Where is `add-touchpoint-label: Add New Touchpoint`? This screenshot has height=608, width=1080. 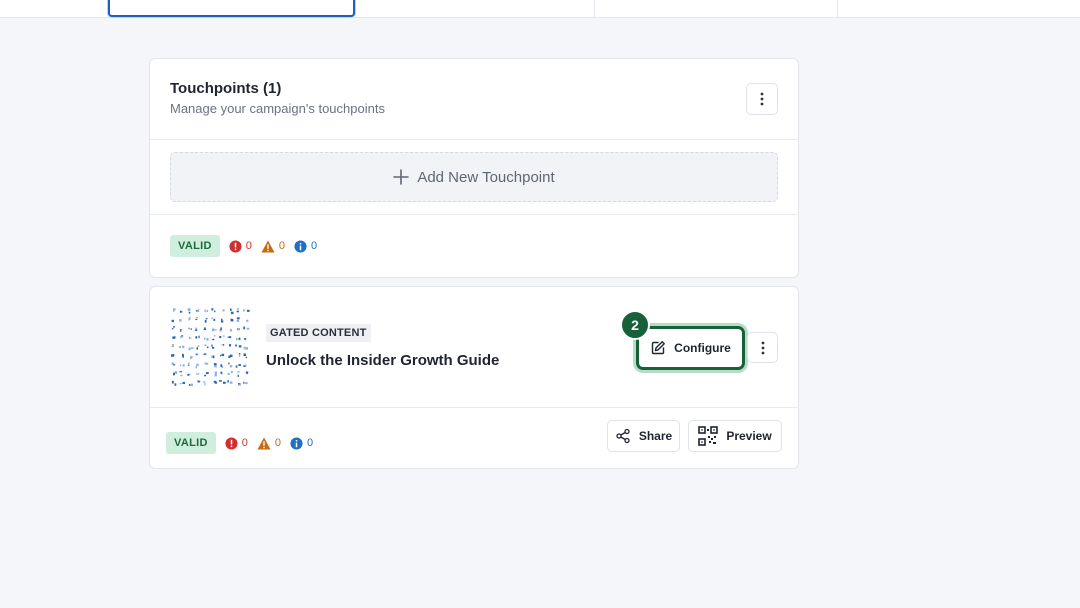
add-touchpoint-label: Add New Touchpoint is located at coordinates (486, 177).